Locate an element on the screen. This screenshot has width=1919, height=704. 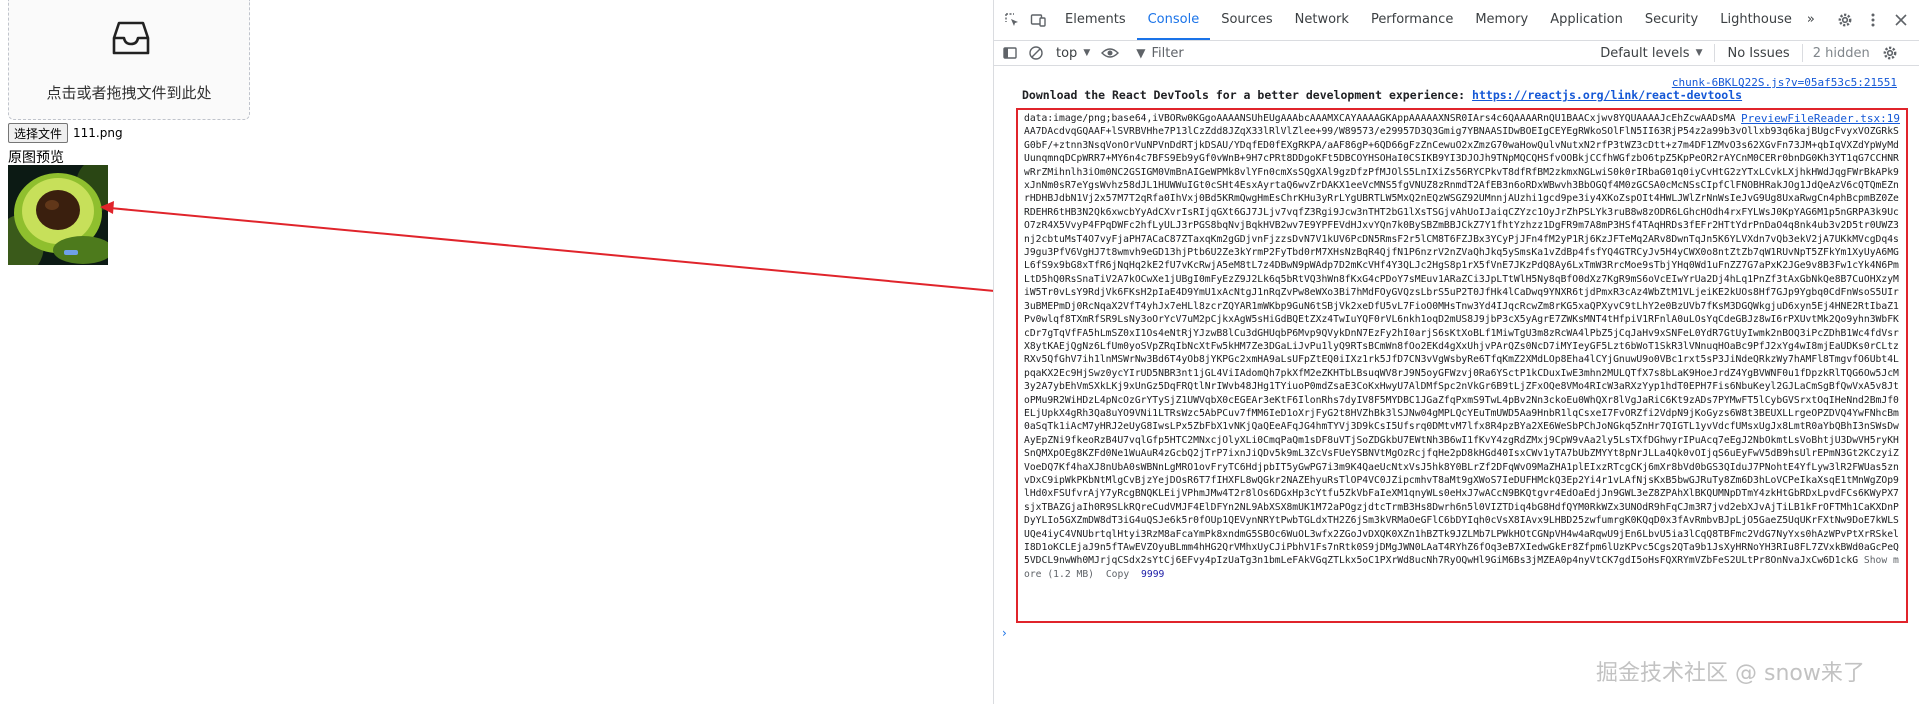
tab-performance: Performance is located at coordinates (1412, 20).